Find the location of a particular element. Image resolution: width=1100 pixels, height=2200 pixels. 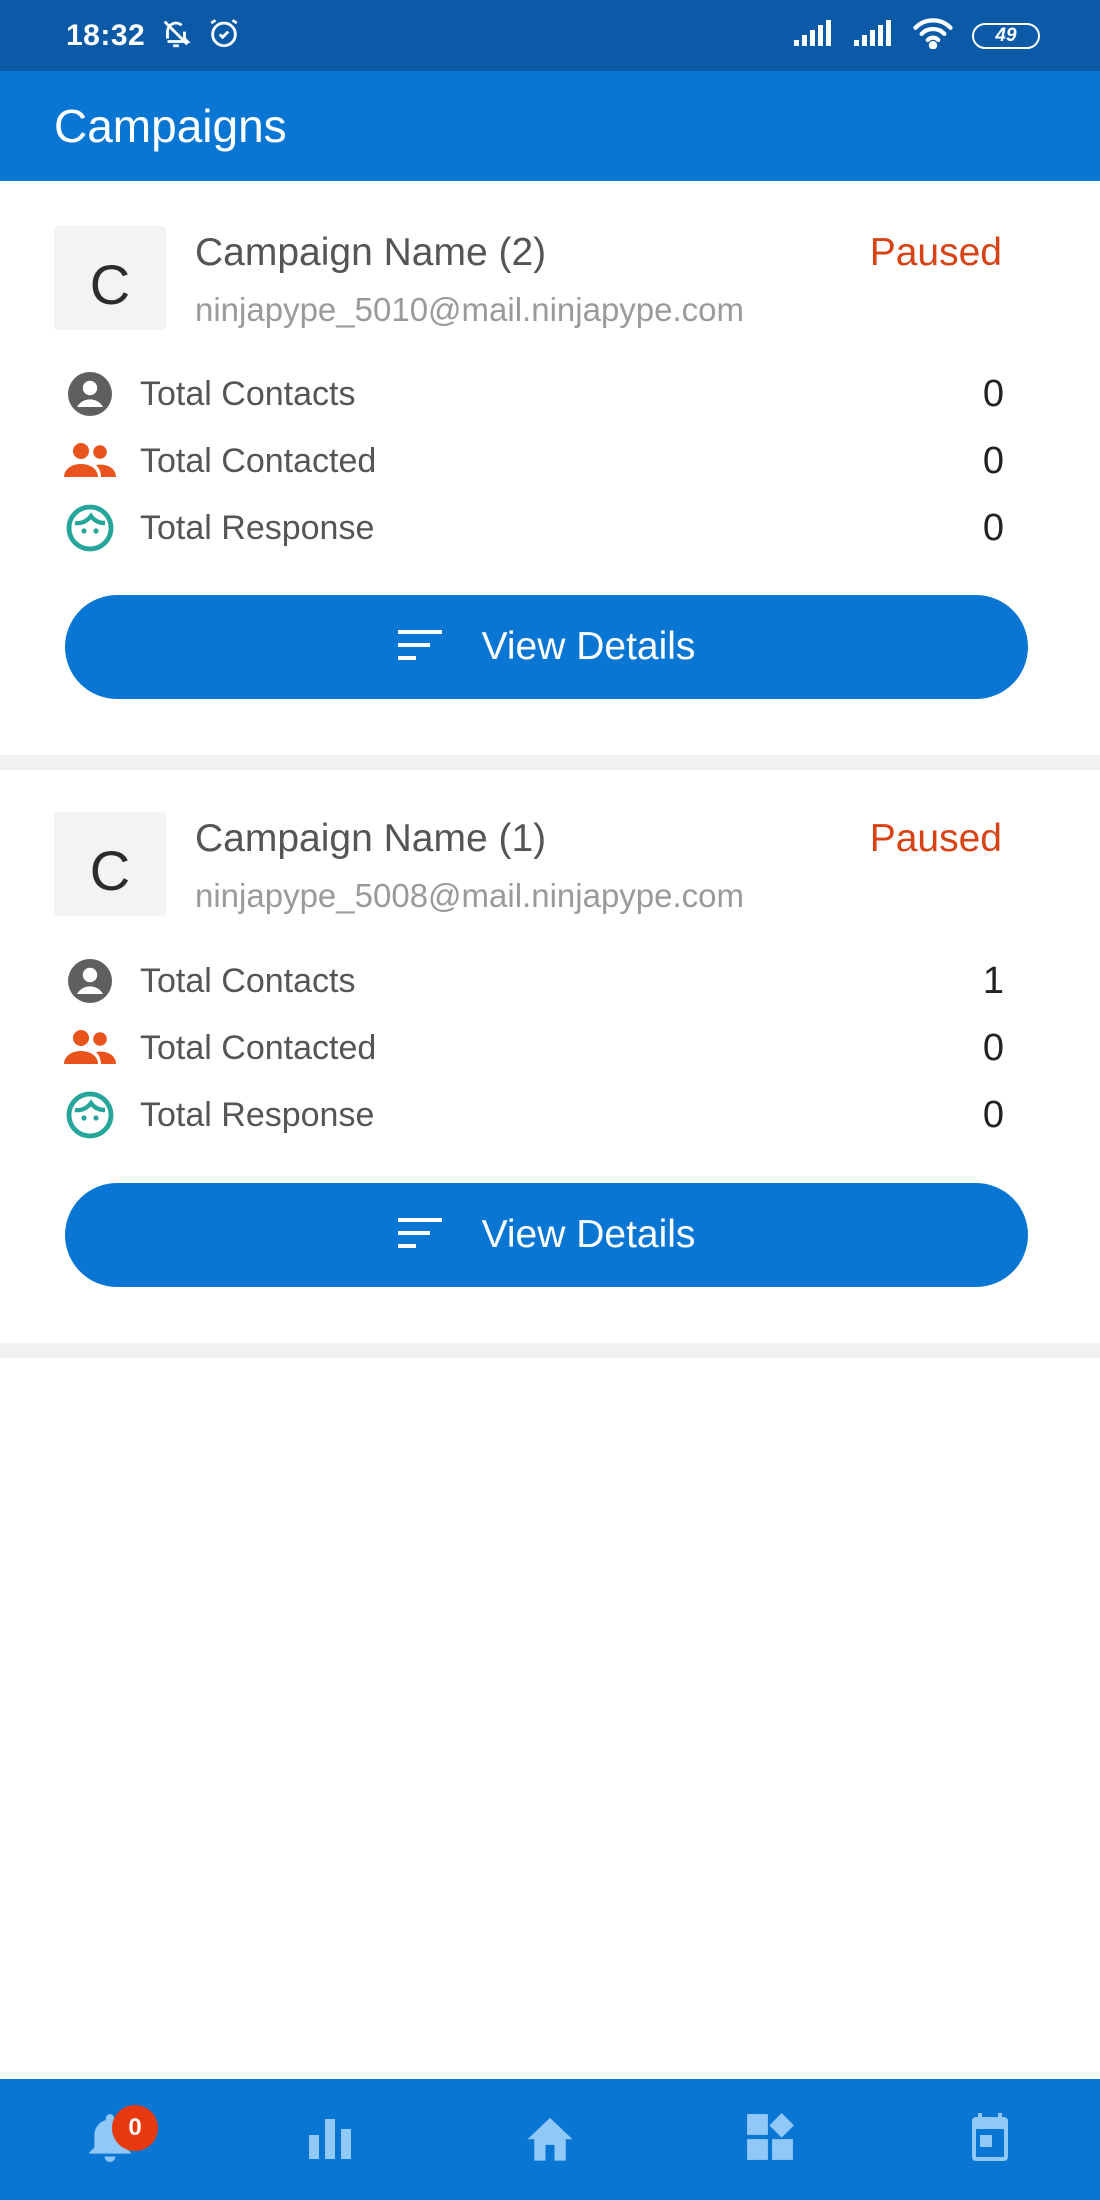

page-title: Campaigns is located at coordinates (170, 126).